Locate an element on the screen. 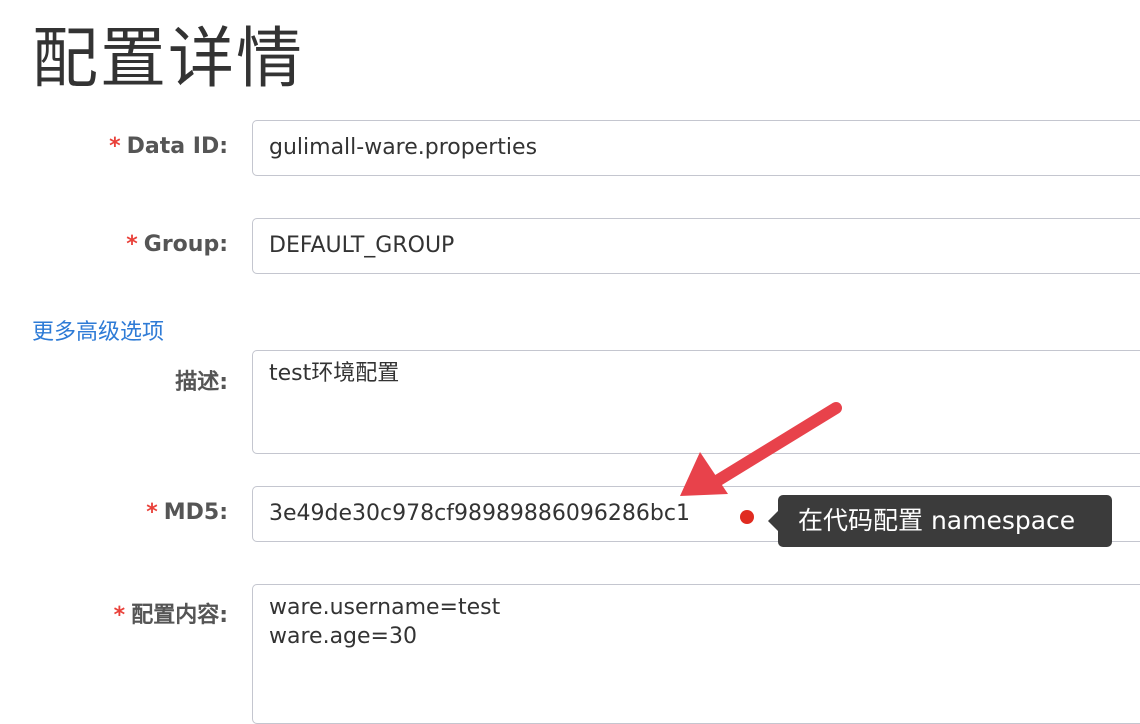 Image resolution: width=1140 pixels, height=724 pixels. data-id-field: gulimall-ware.properties is located at coordinates (696, 148).